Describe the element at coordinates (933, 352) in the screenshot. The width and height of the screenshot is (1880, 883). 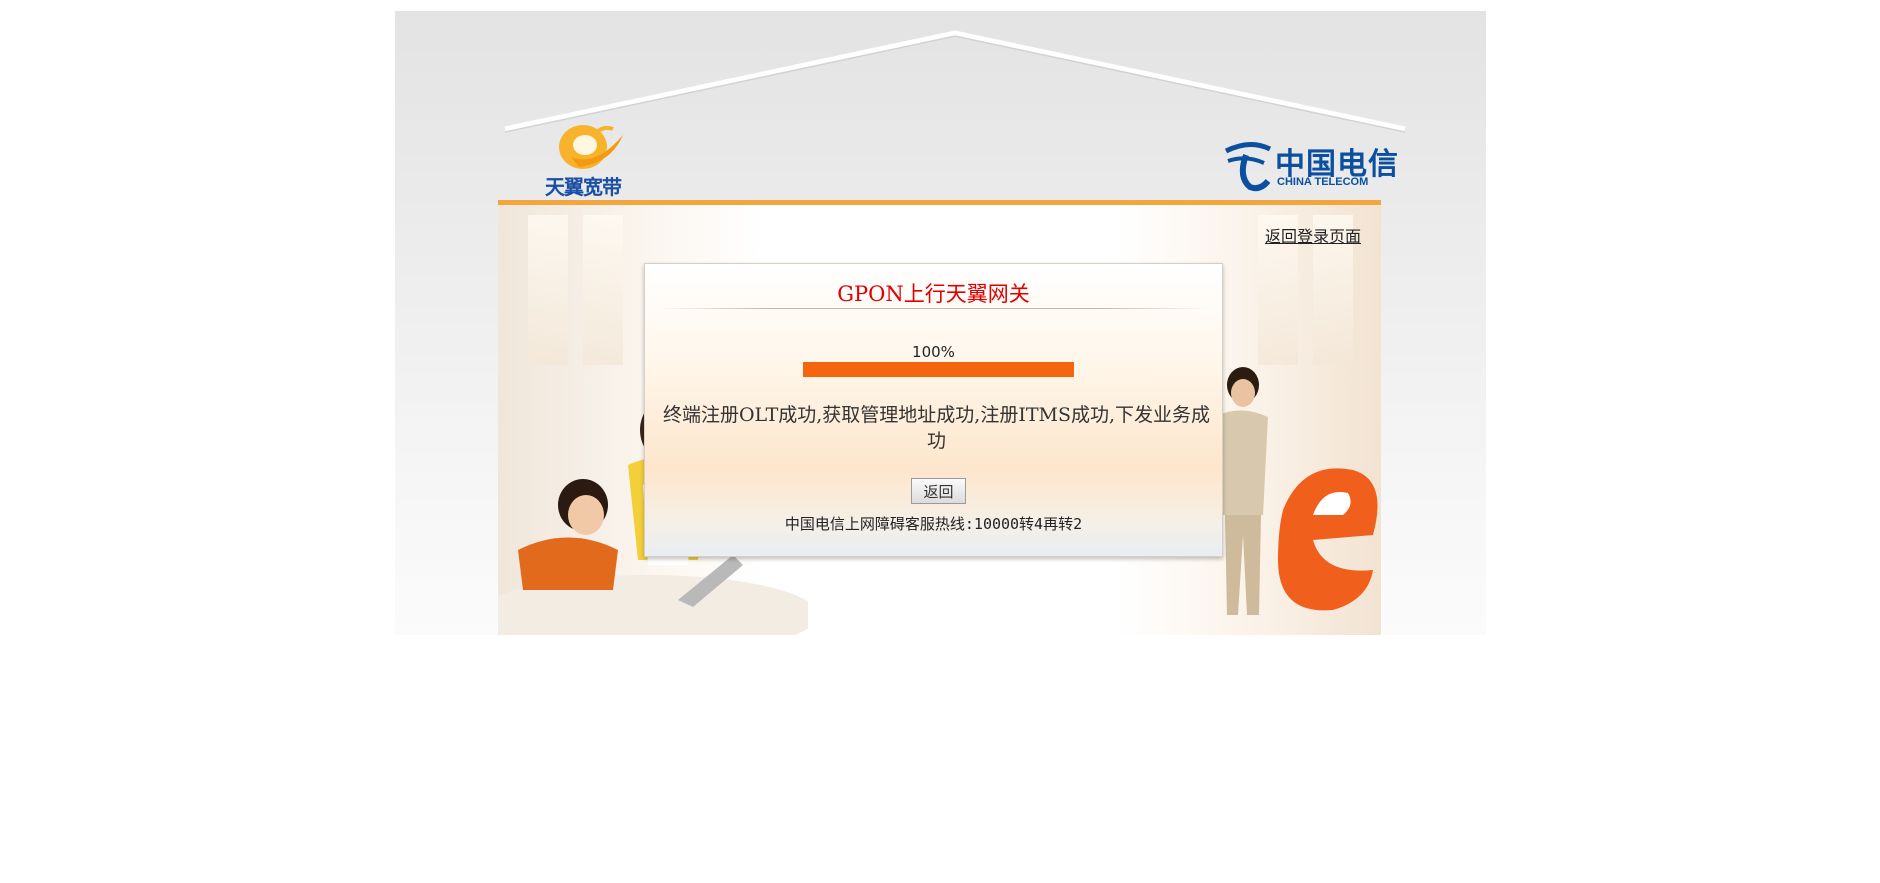
I see `progress-percent: 100%` at that location.